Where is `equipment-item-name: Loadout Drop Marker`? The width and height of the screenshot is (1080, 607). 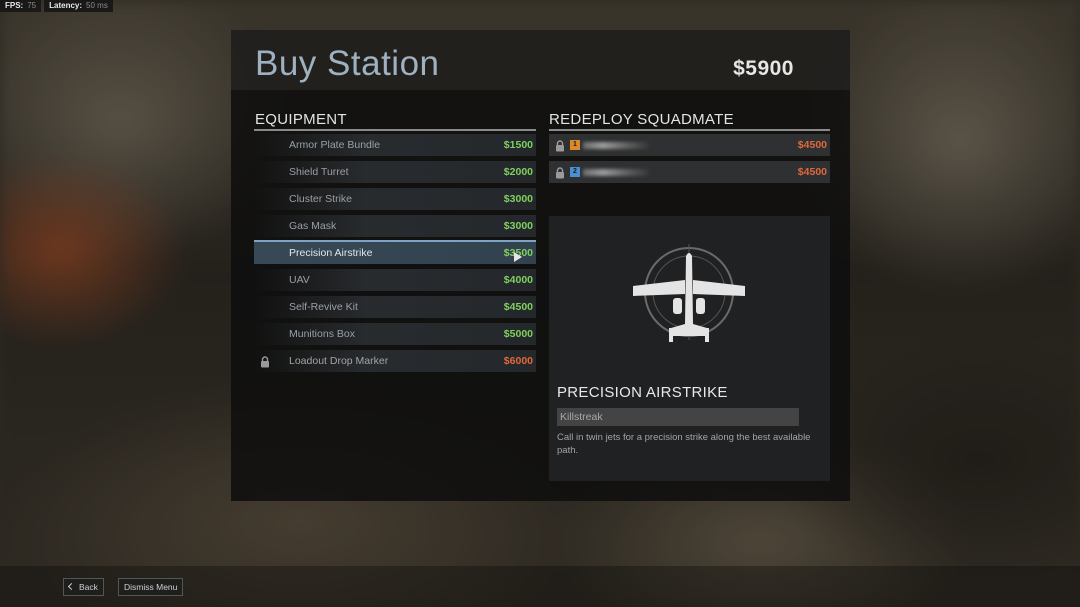
equipment-item-name: Loadout Drop Marker is located at coordinates (339, 361).